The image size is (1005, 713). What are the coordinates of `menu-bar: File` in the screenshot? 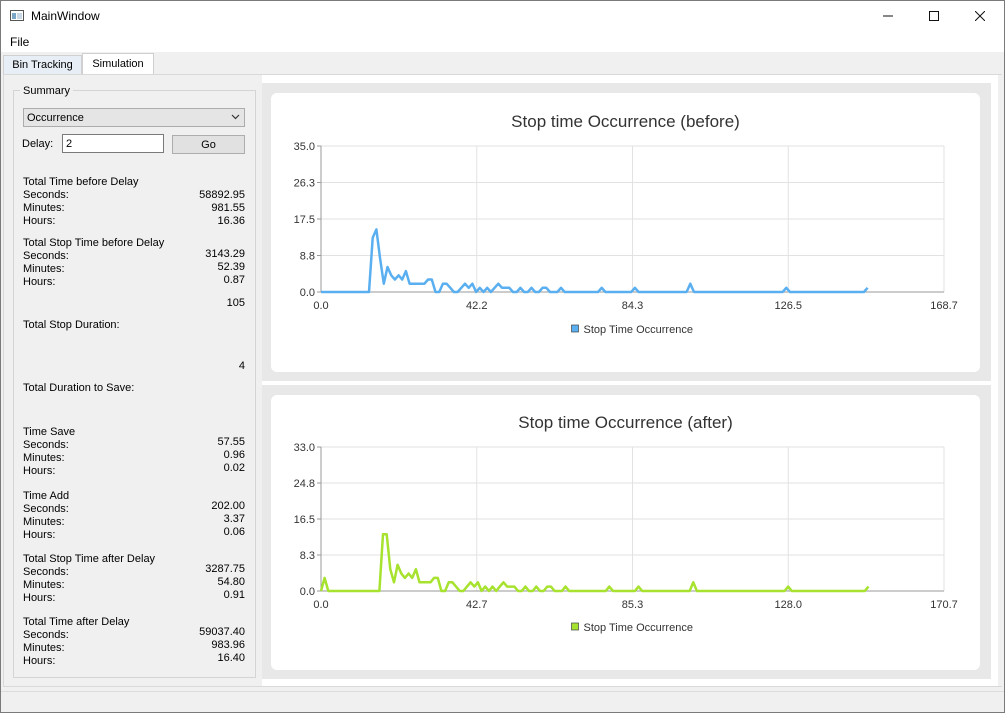 It's located at (502, 41).